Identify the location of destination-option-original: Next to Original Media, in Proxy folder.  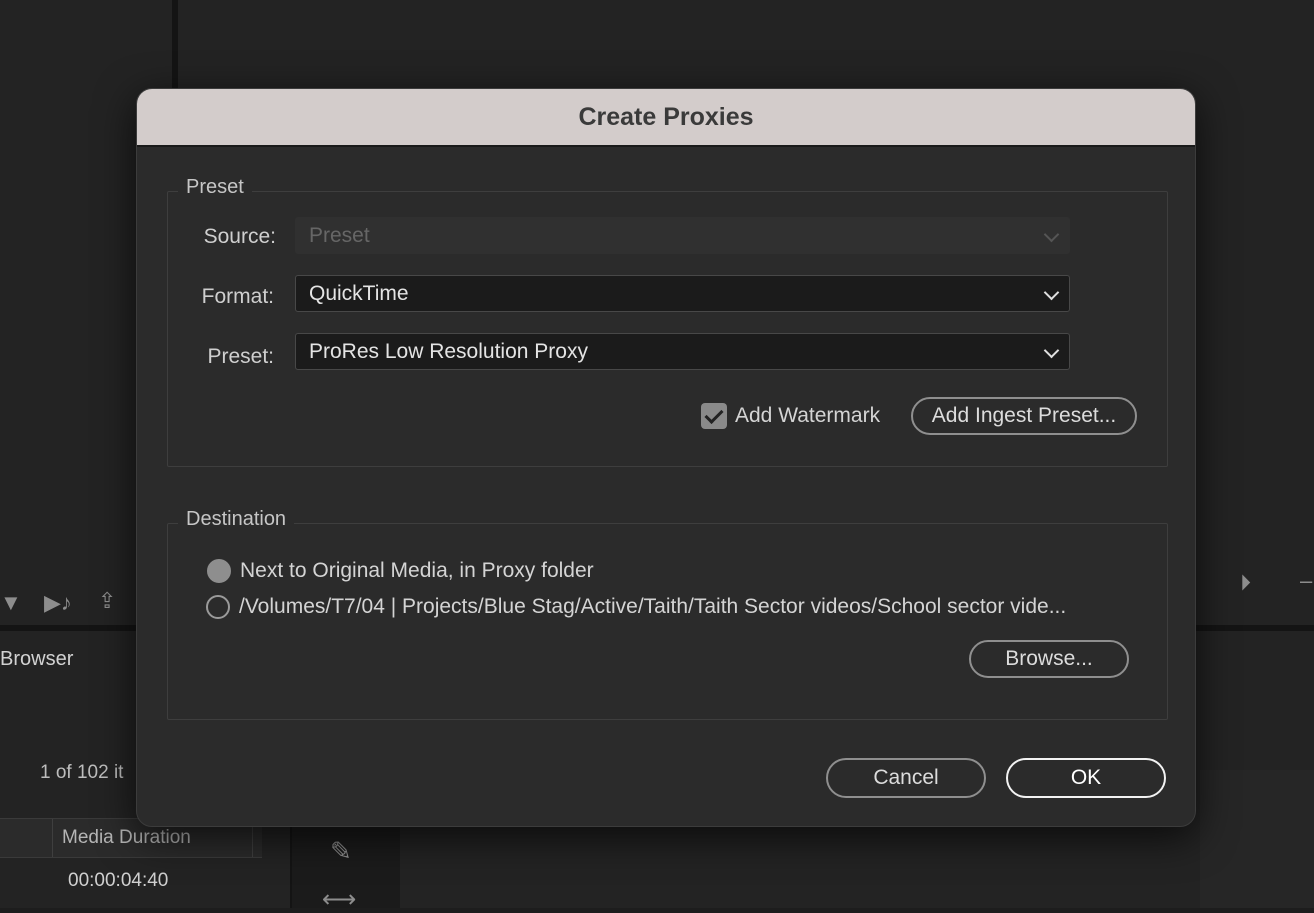
(400, 571).